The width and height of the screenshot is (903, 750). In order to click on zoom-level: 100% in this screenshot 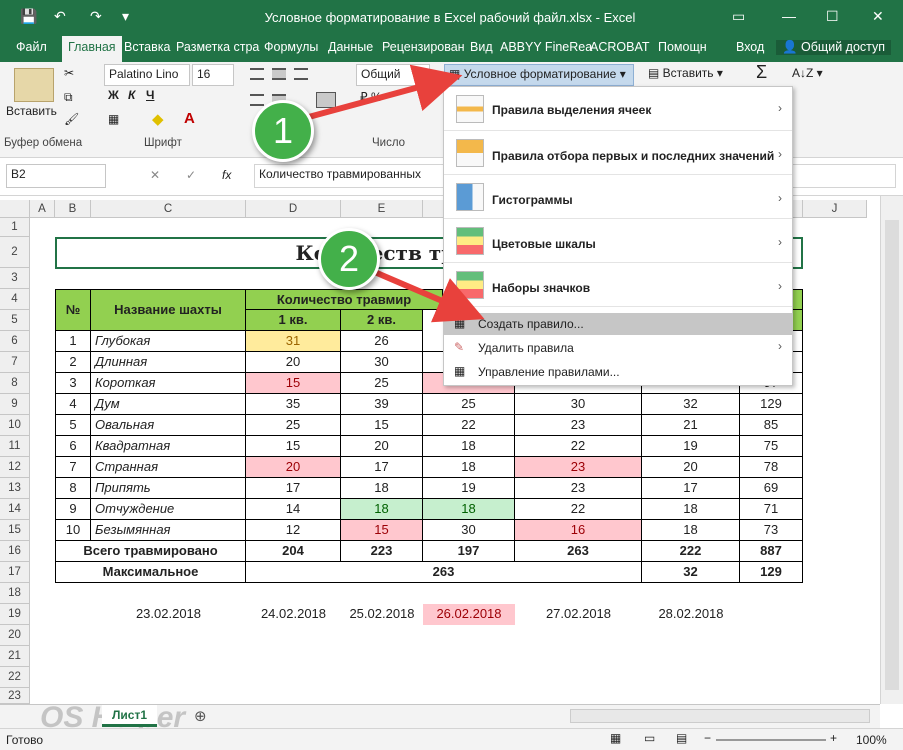, I will do `click(871, 740)`.